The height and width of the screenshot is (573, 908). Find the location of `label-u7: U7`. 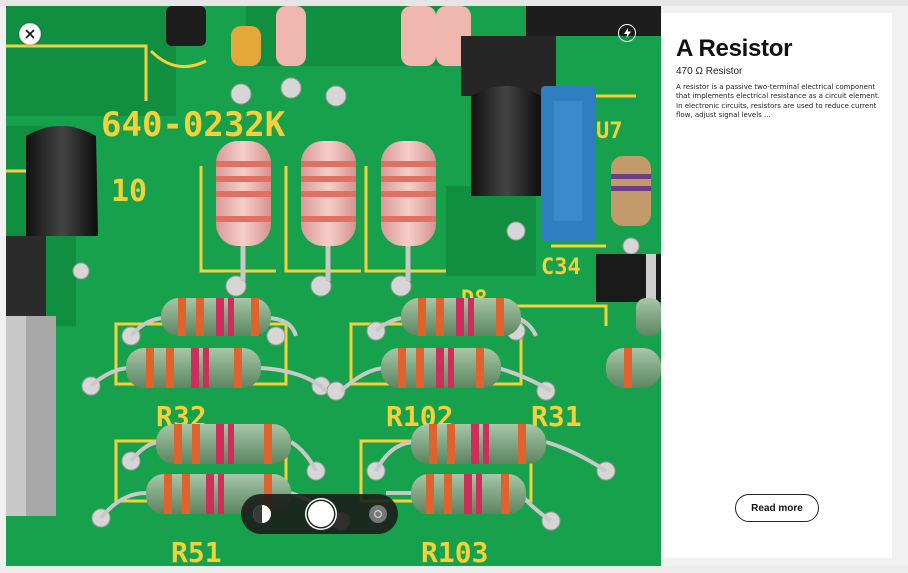

label-u7: U7 is located at coordinates (609, 131).